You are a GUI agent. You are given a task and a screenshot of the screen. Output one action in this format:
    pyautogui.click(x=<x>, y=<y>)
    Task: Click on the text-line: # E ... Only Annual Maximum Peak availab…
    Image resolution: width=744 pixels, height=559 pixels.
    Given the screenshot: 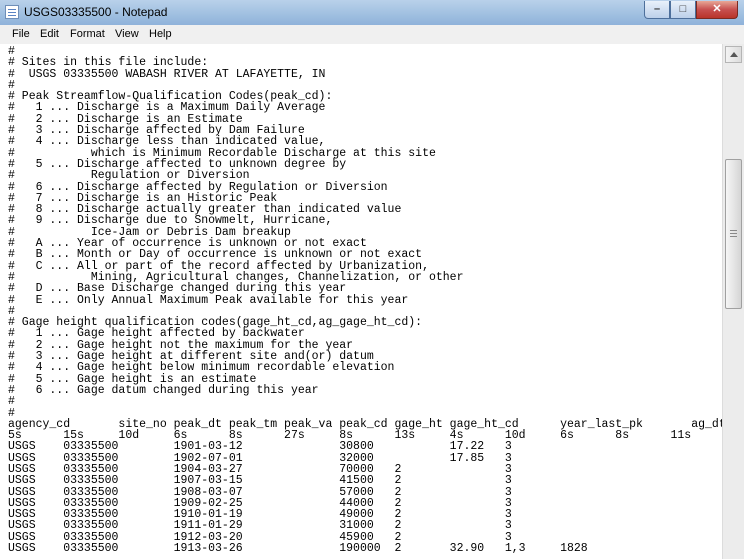 What is the action you would take?
    pyautogui.click(x=208, y=300)
    